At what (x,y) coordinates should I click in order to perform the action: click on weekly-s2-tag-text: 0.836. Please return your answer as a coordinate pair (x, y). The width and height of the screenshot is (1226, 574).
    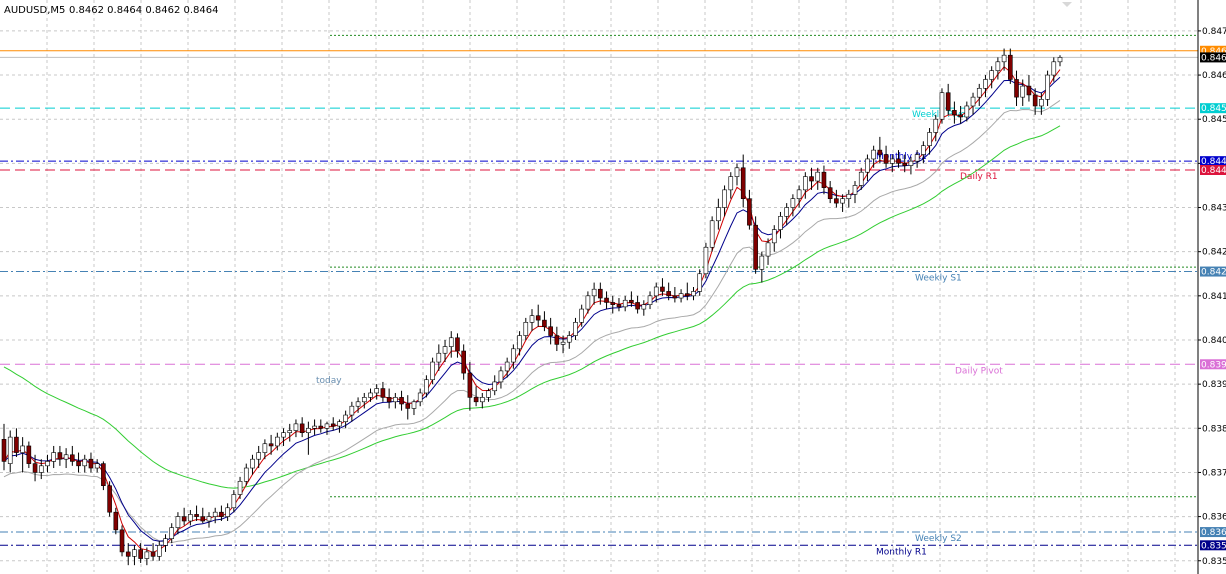
    Looking at the image, I should click on (1213, 533).